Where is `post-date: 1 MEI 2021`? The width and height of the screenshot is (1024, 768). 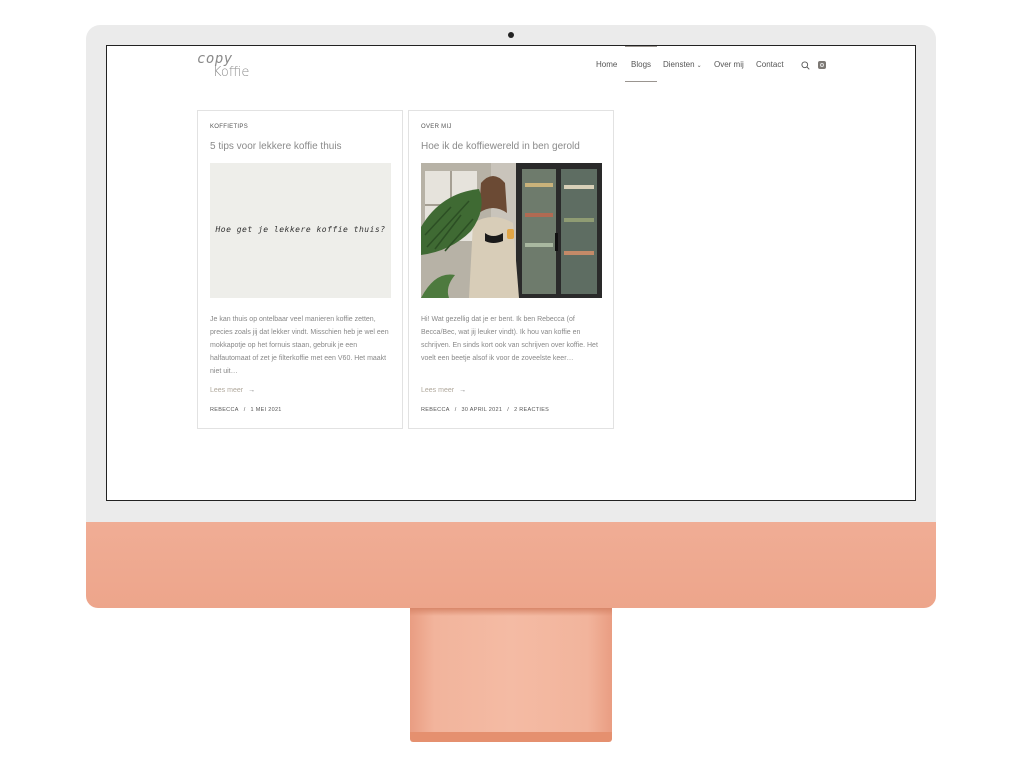 post-date: 1 MEI 2021 is located at coordinates (266, 410).